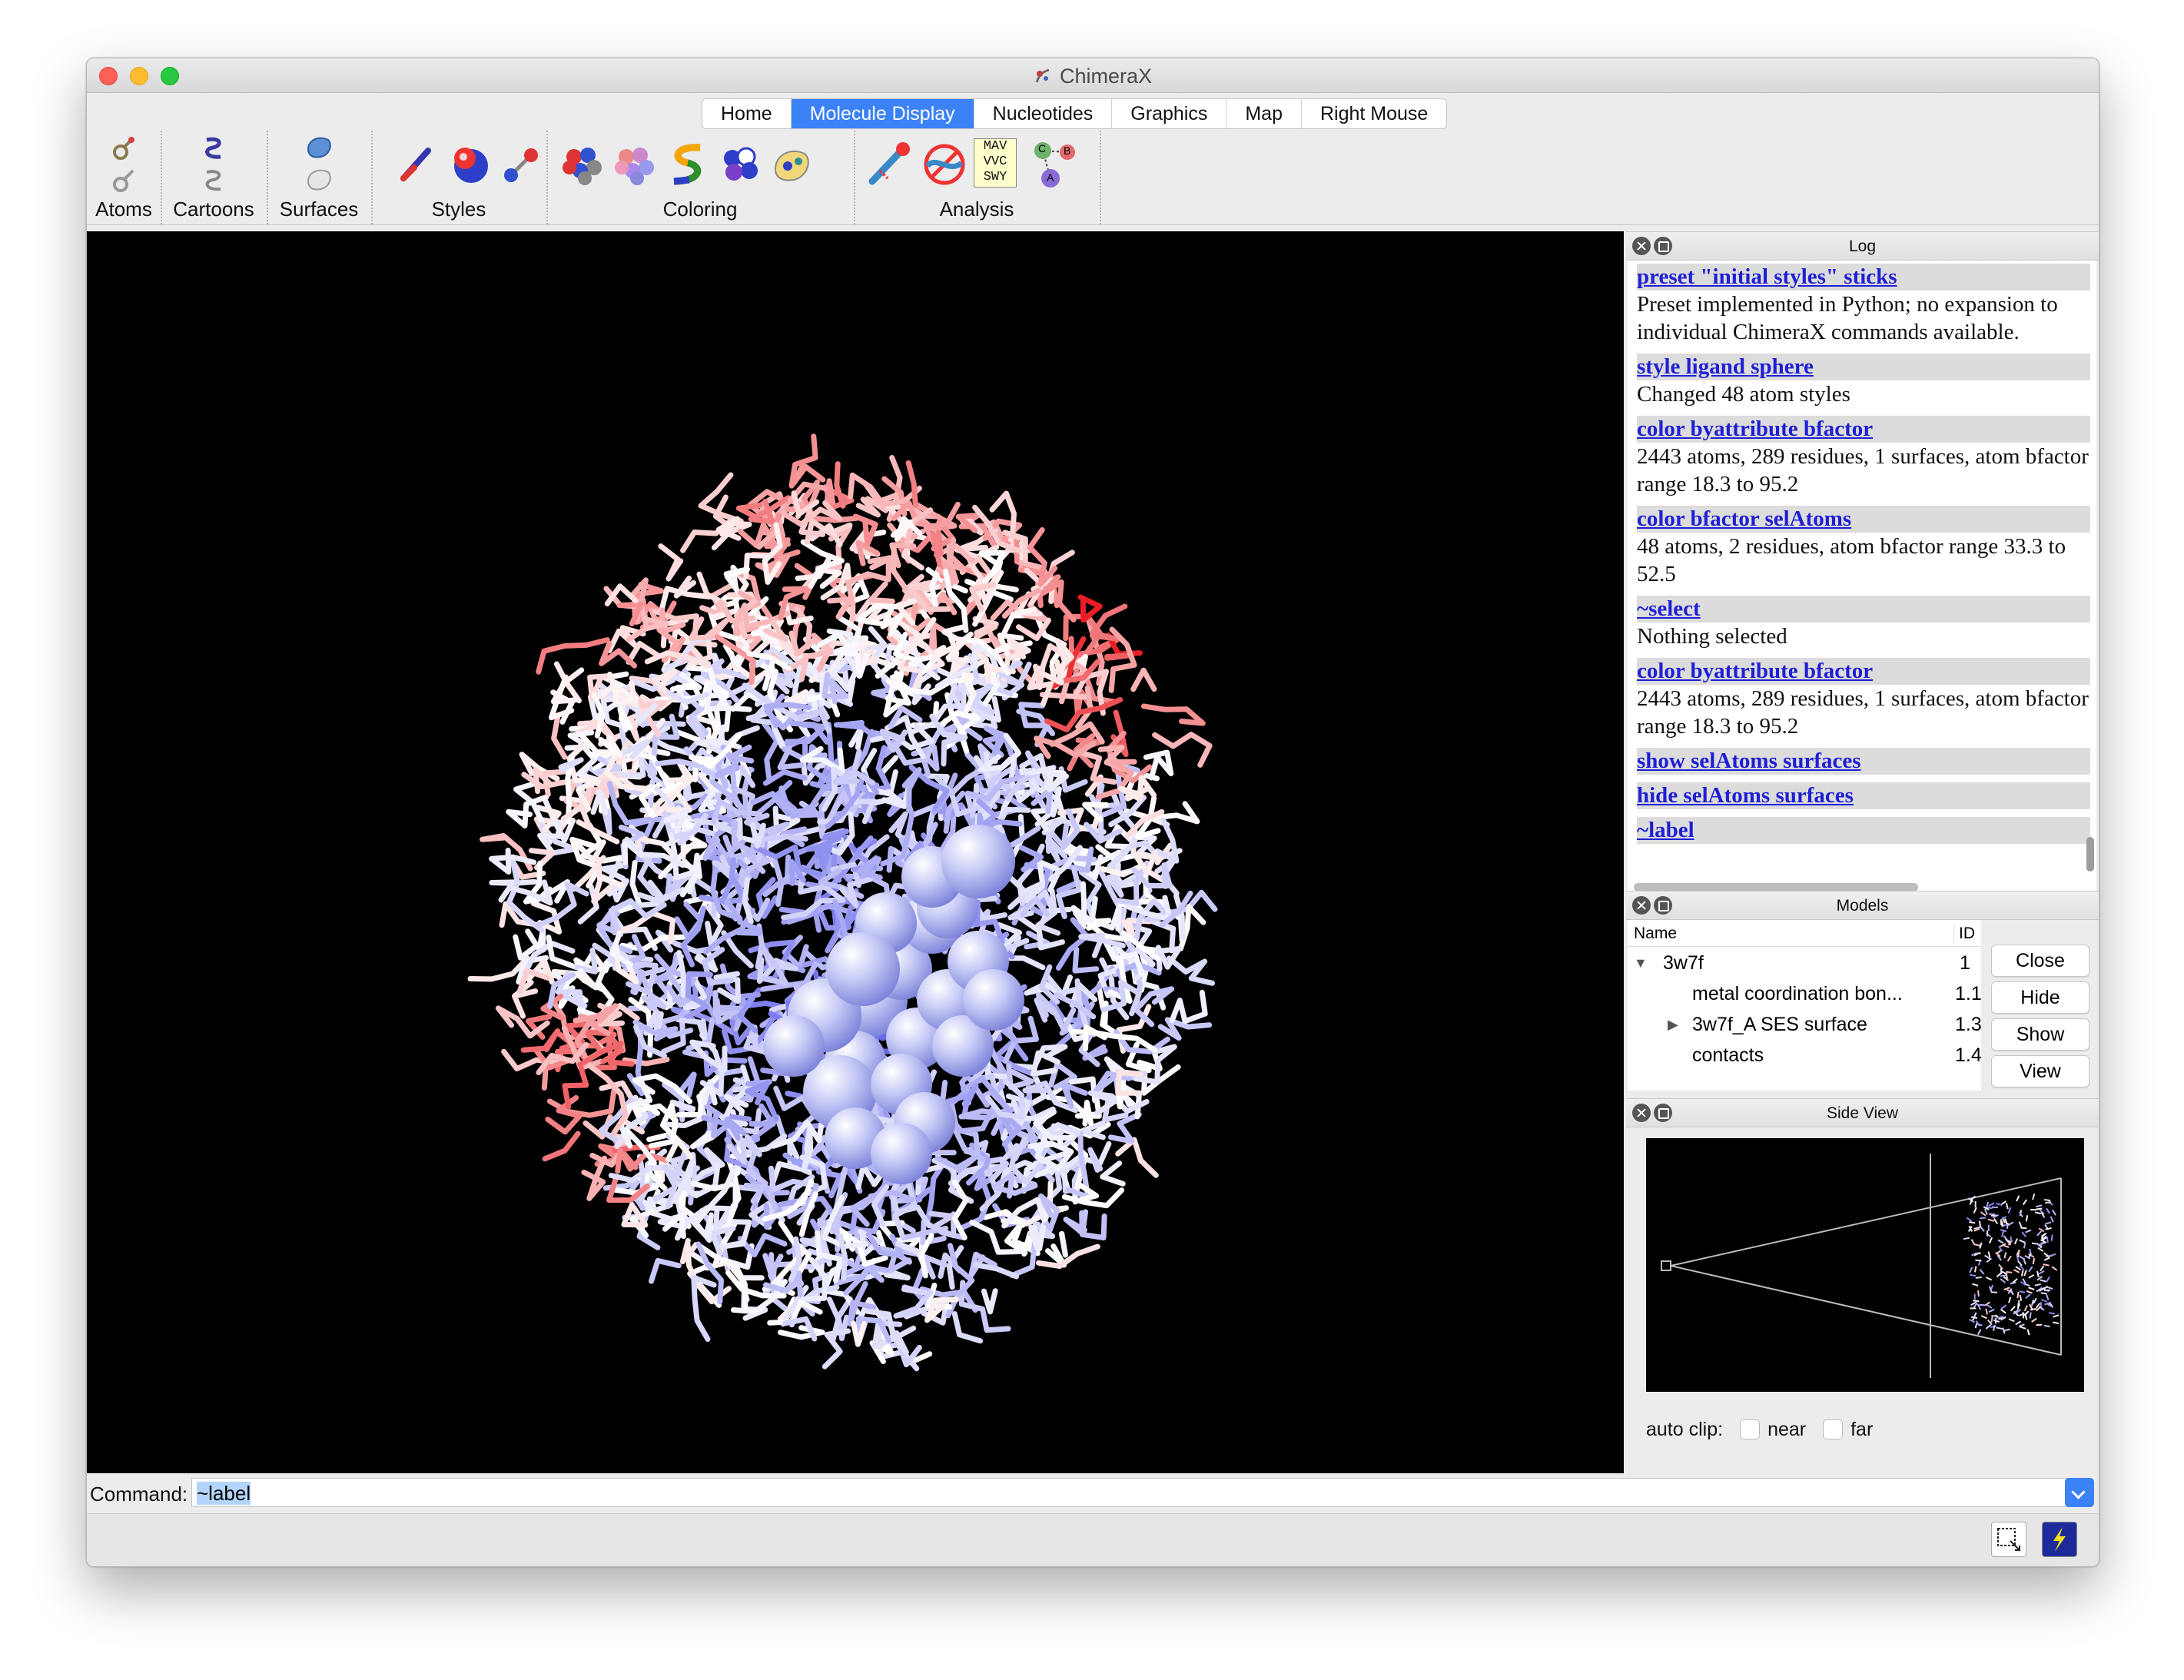 This screenshot has width=2184, height=1680. What do you see at coordinates (2040, 1071) in the screenshot?
I see `view-model-button: View` at bounding box center [2040, 1071].